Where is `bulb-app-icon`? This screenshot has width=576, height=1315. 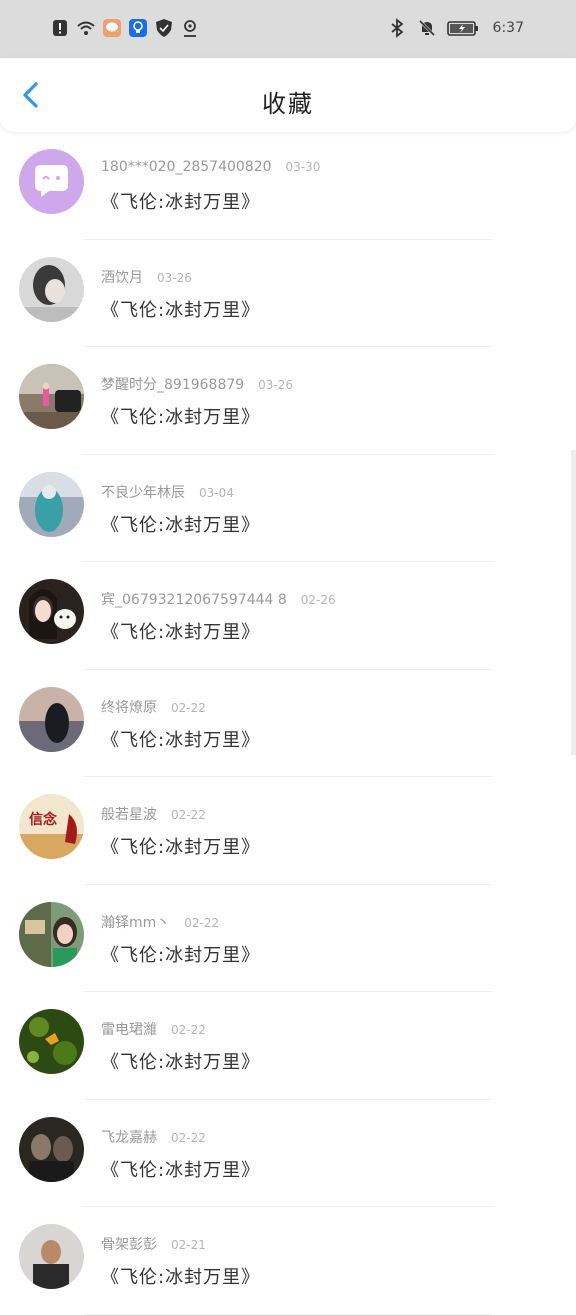
bulb-app-icon is located at coordinates (138, 28).